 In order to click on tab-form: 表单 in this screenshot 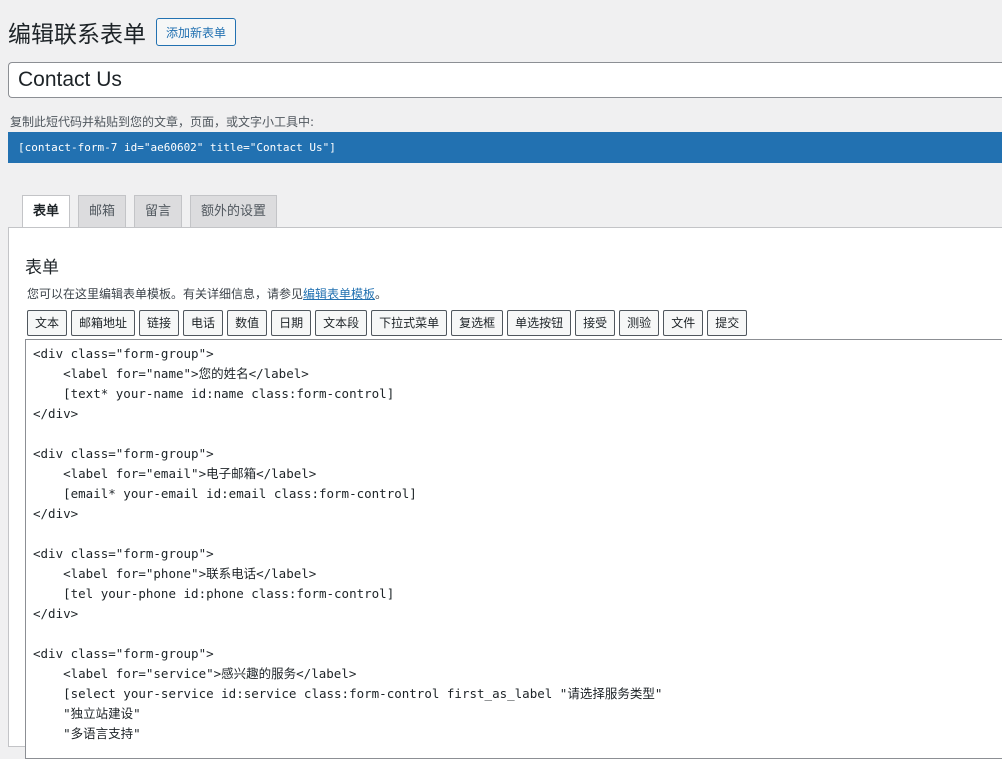, I will do `click(46, 211)`.